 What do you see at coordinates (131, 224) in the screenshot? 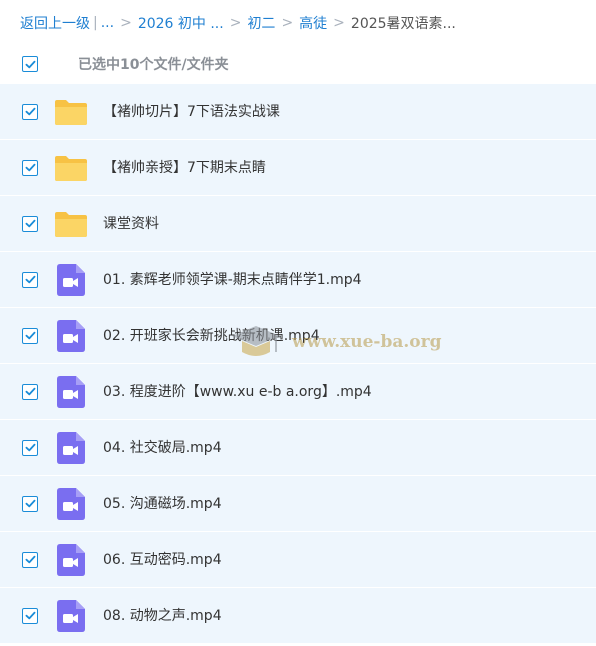
I see `file-name: 课堂资料` at bounding box center [131, 224].